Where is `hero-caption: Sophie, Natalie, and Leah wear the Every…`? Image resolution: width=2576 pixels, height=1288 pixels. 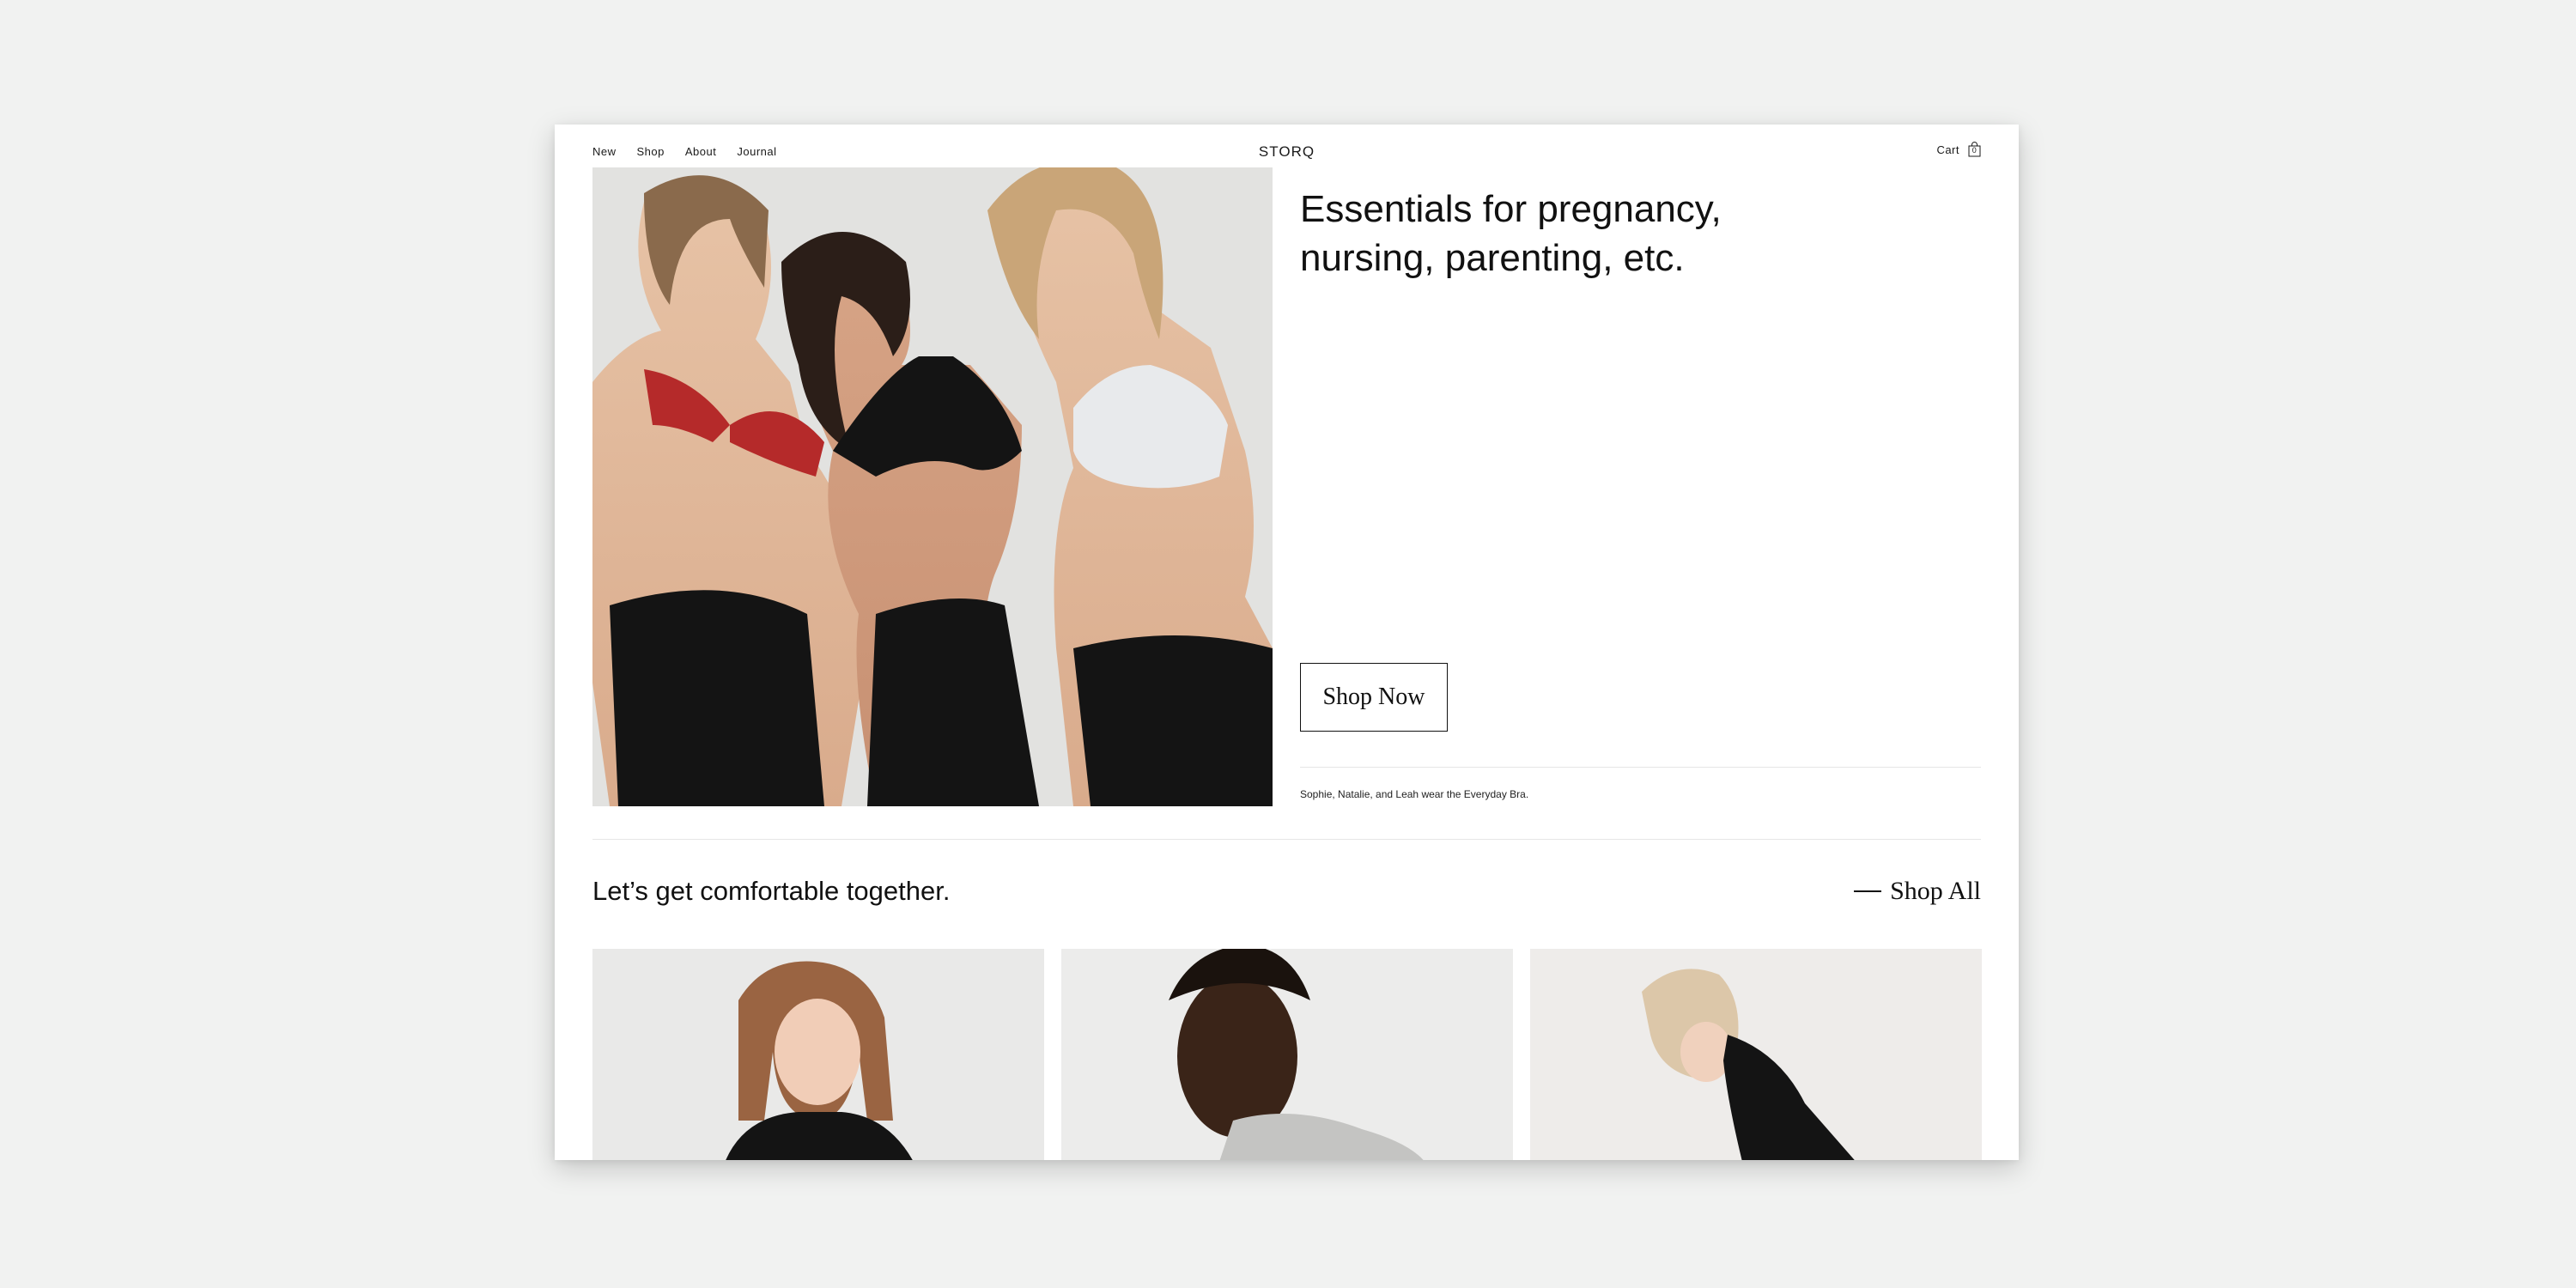
hero-caption: Sophie, Natalie, and Leah wear the Every… is located at coordinates (1415, 794).